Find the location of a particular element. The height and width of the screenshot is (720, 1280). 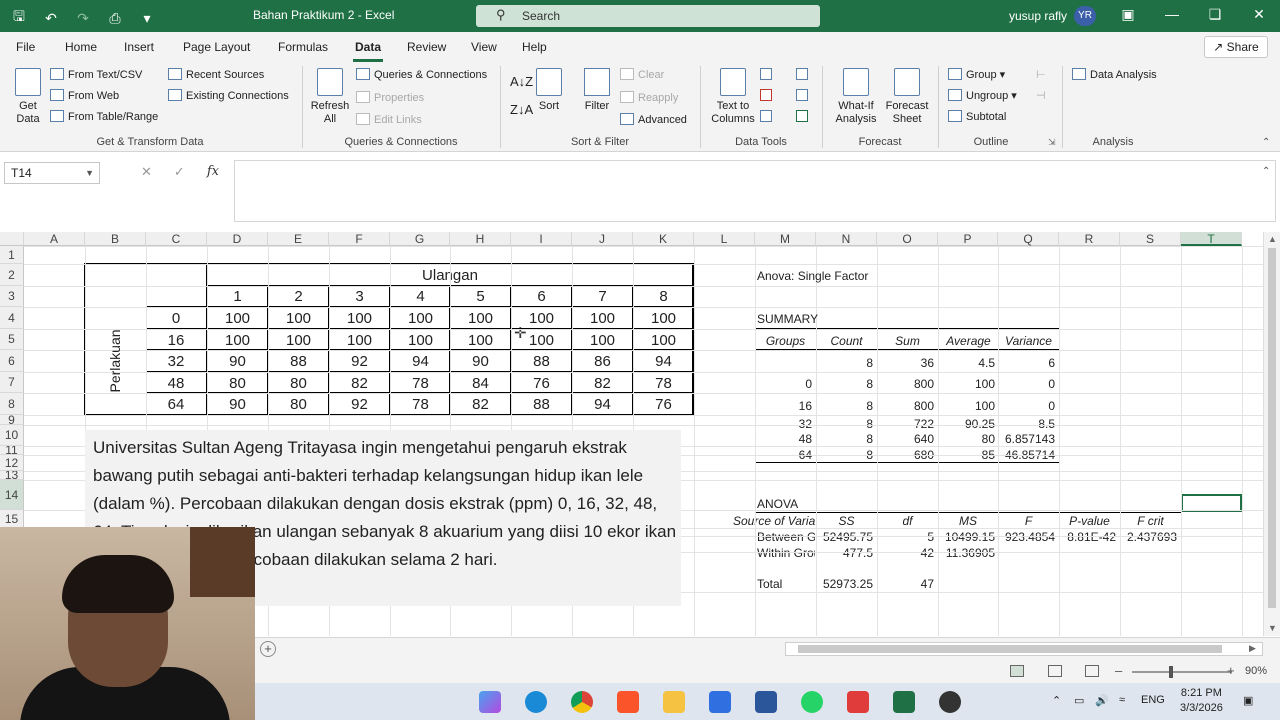

normal-view-icon is located at coordinates (1017, 671).